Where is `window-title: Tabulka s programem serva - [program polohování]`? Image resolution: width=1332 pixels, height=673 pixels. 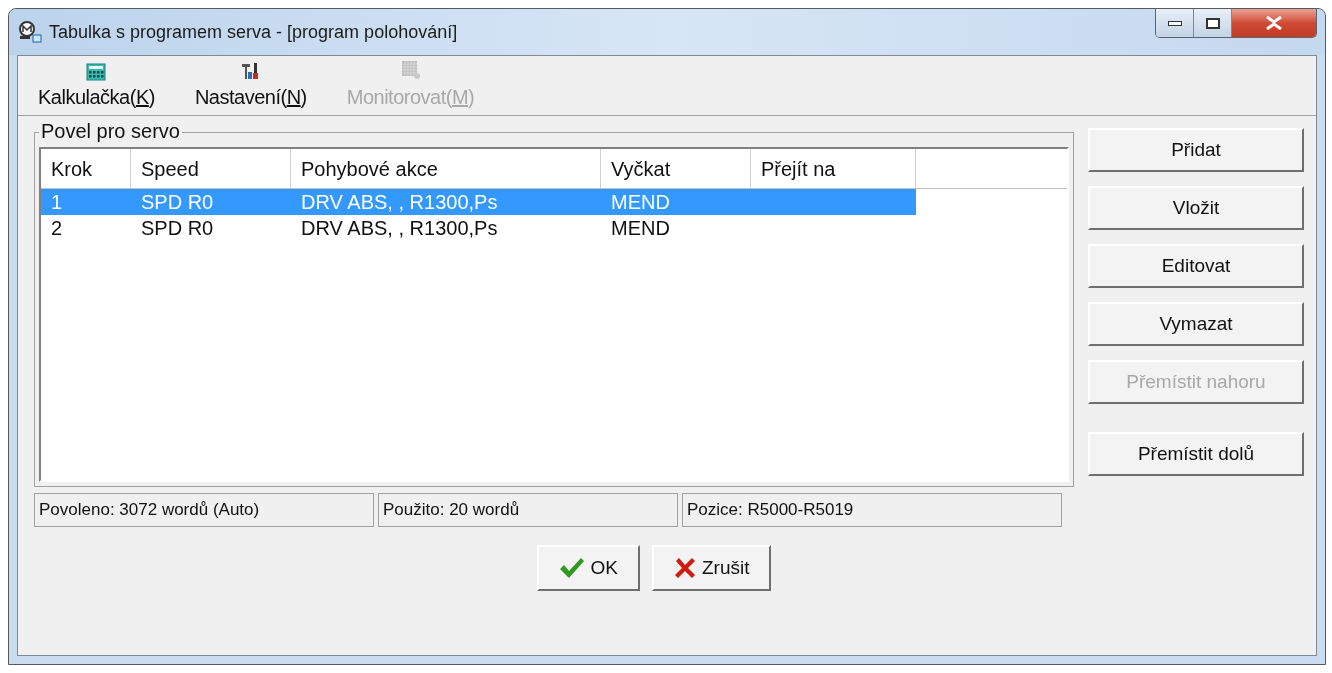 window-title: Tabulka s programem serva - [program polohování] is located at coordinates (253, 32).